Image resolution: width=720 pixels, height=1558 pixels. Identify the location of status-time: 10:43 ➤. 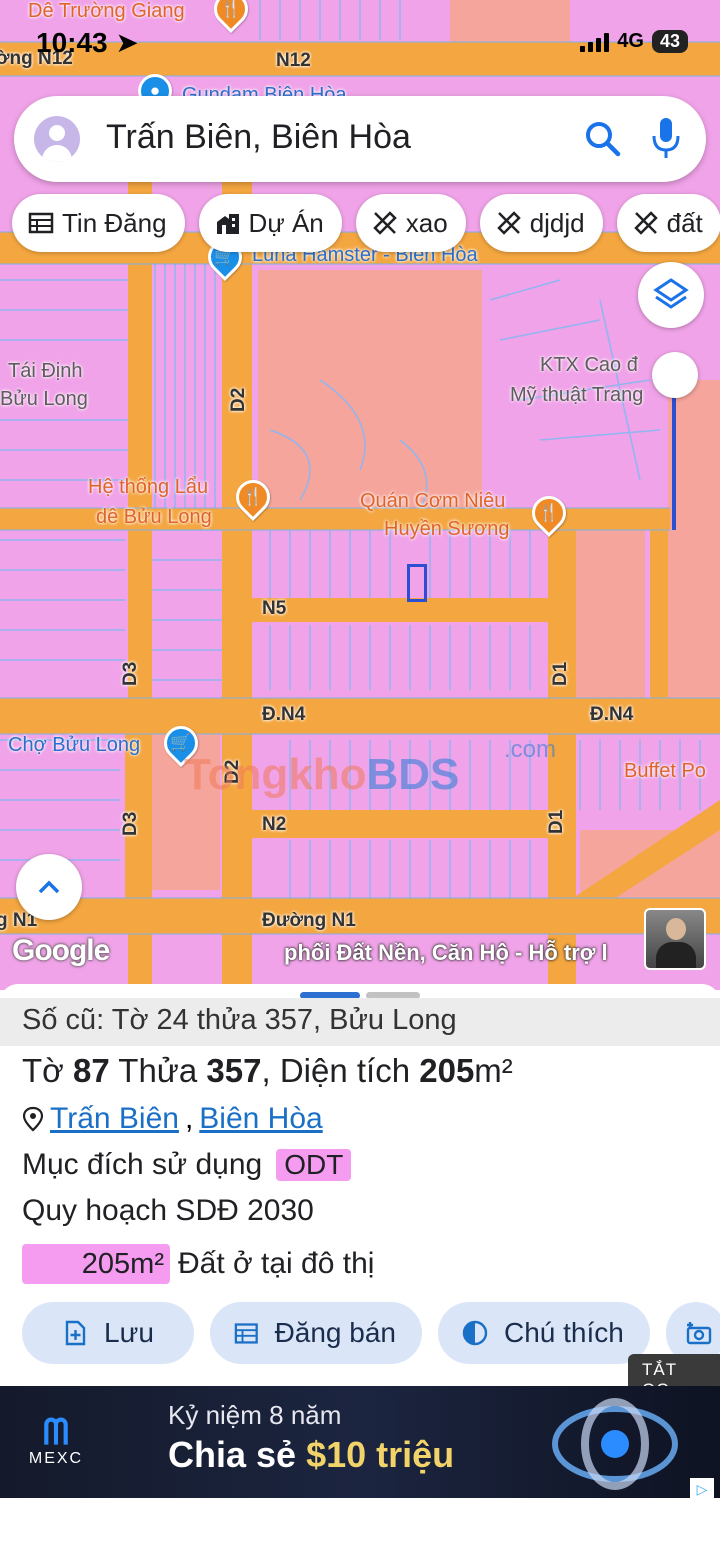
(87, 42).